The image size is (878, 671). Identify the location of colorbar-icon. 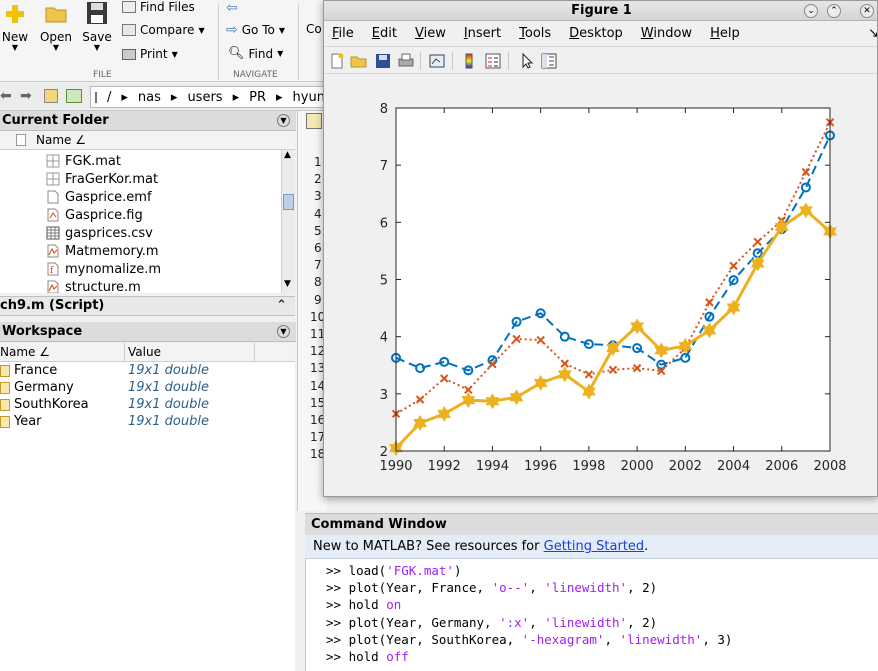
(469, 61).